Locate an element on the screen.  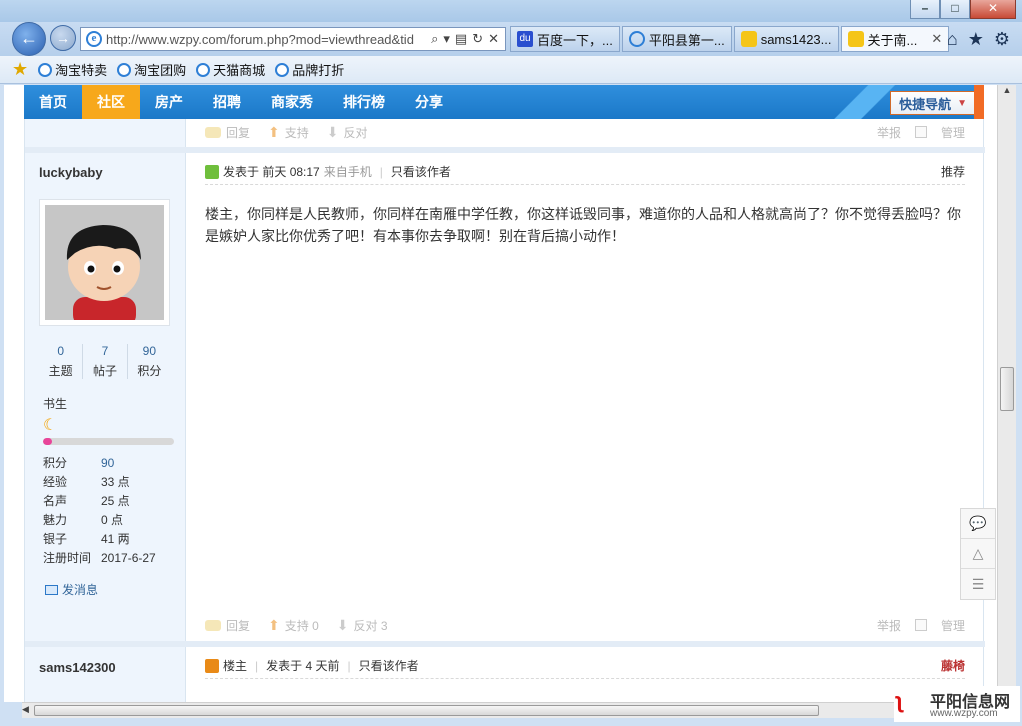
close-tab-icon: ✕ is located at coordinates (936, 39).